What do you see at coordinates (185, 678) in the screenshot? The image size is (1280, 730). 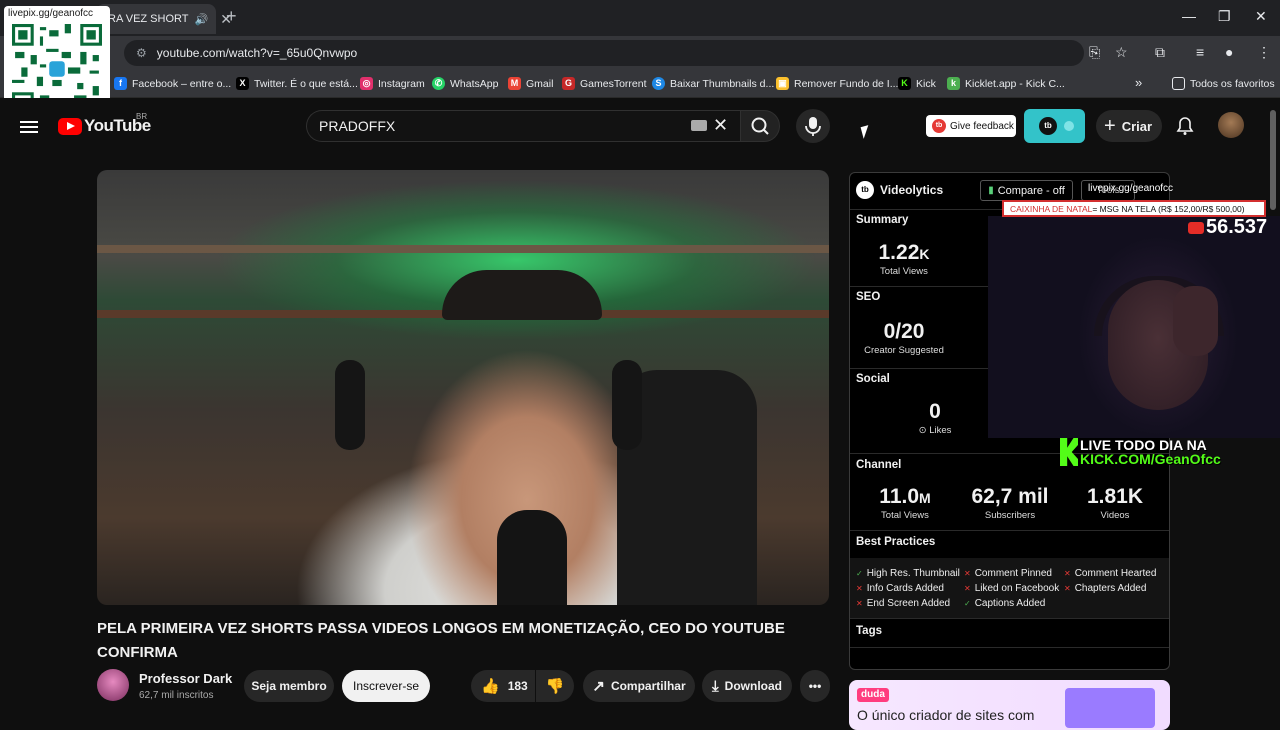 I see `channel-name: Professor Dark` at bounding box center [185, 678].